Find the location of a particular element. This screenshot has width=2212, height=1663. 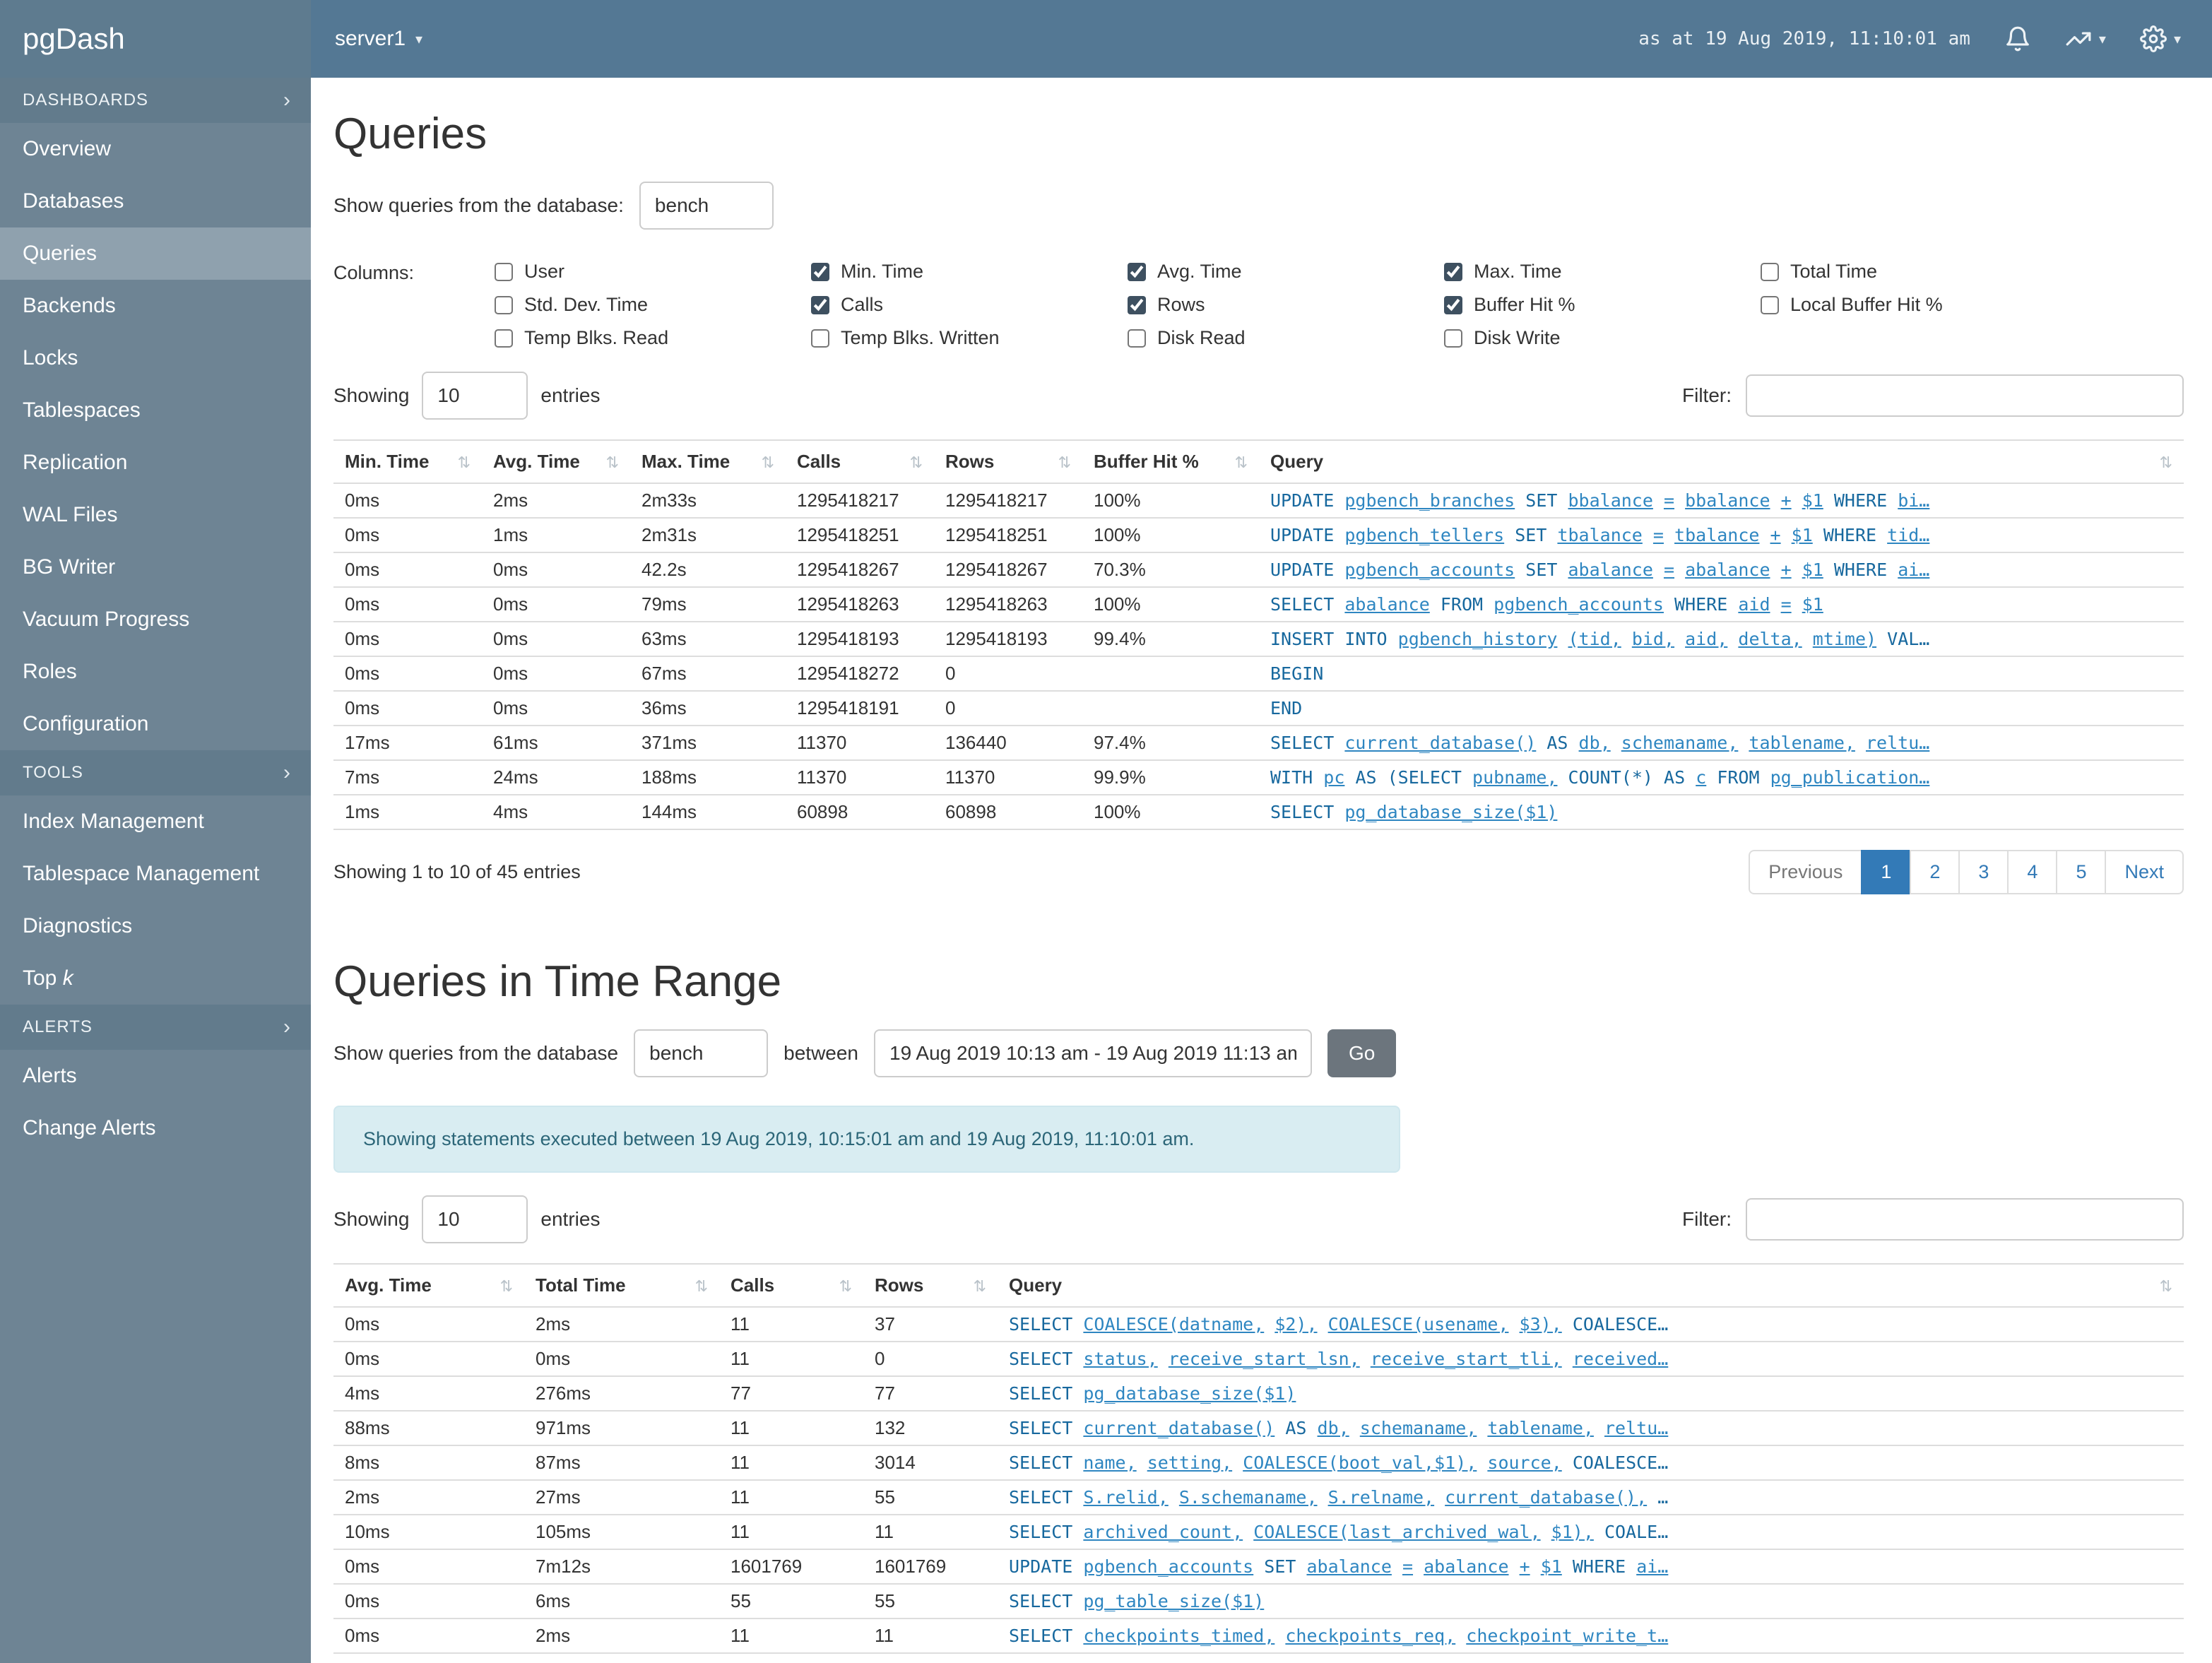

sidebar-item-tablespace-management: Tablespace Management is located at coordinates (155, 874).